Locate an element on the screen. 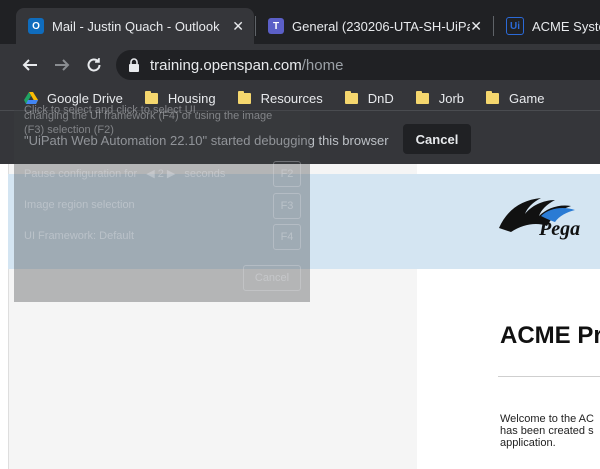 This screenshot has height=469, width=600. page-heading: ACME Pr is located at coordinates (550, 335).